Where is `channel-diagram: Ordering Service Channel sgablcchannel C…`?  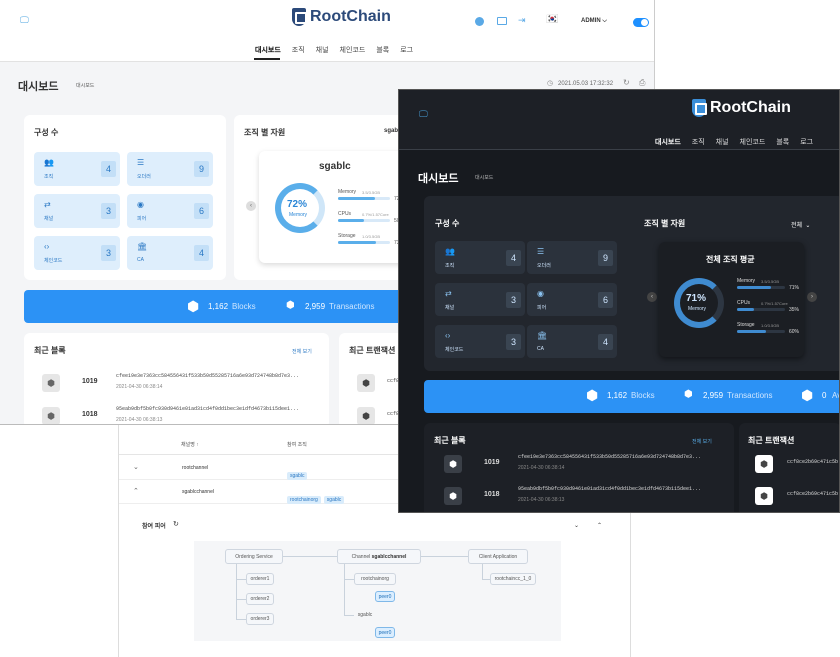
channel-diagram: Ordering Service Channel sgablcchannel C… is located at coordinates (377, 591).